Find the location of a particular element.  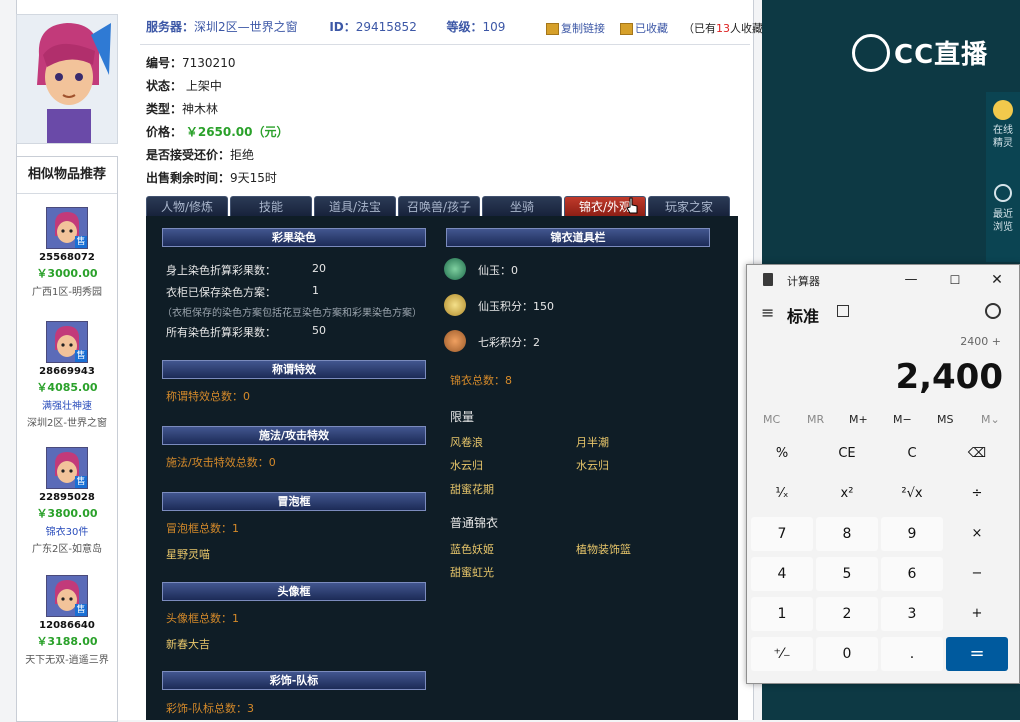

sale-tag: 售 is located at coordinates (81, 356).